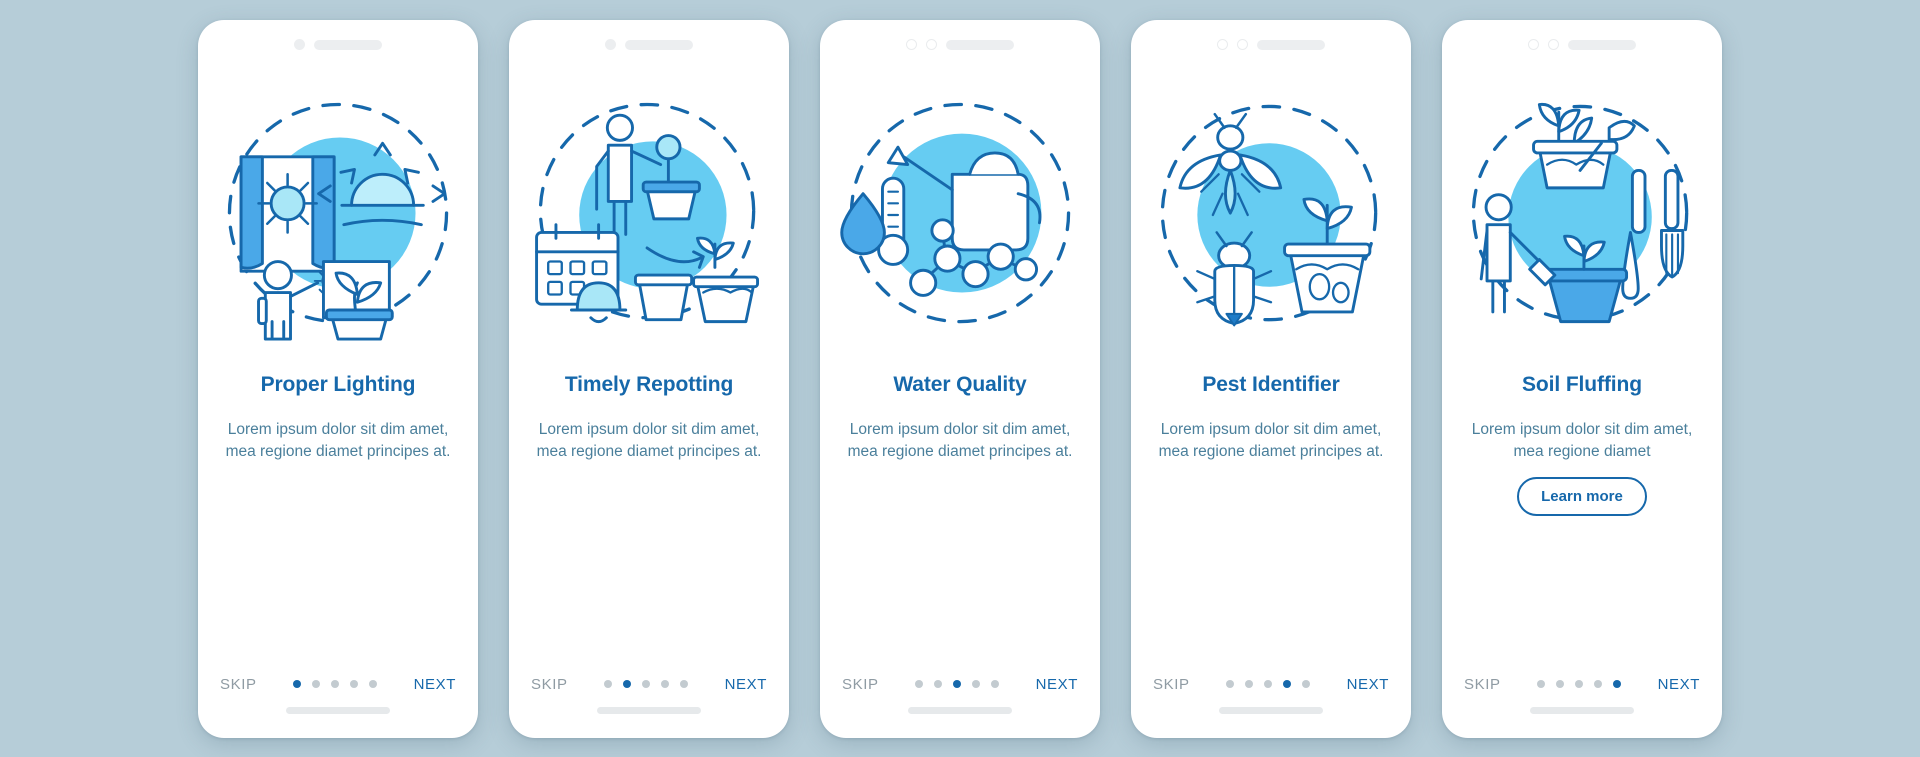 The width and height of the screenshot is (1920, 757). I want to click on calendar-repotting-plant-icon, so click(647, 212).